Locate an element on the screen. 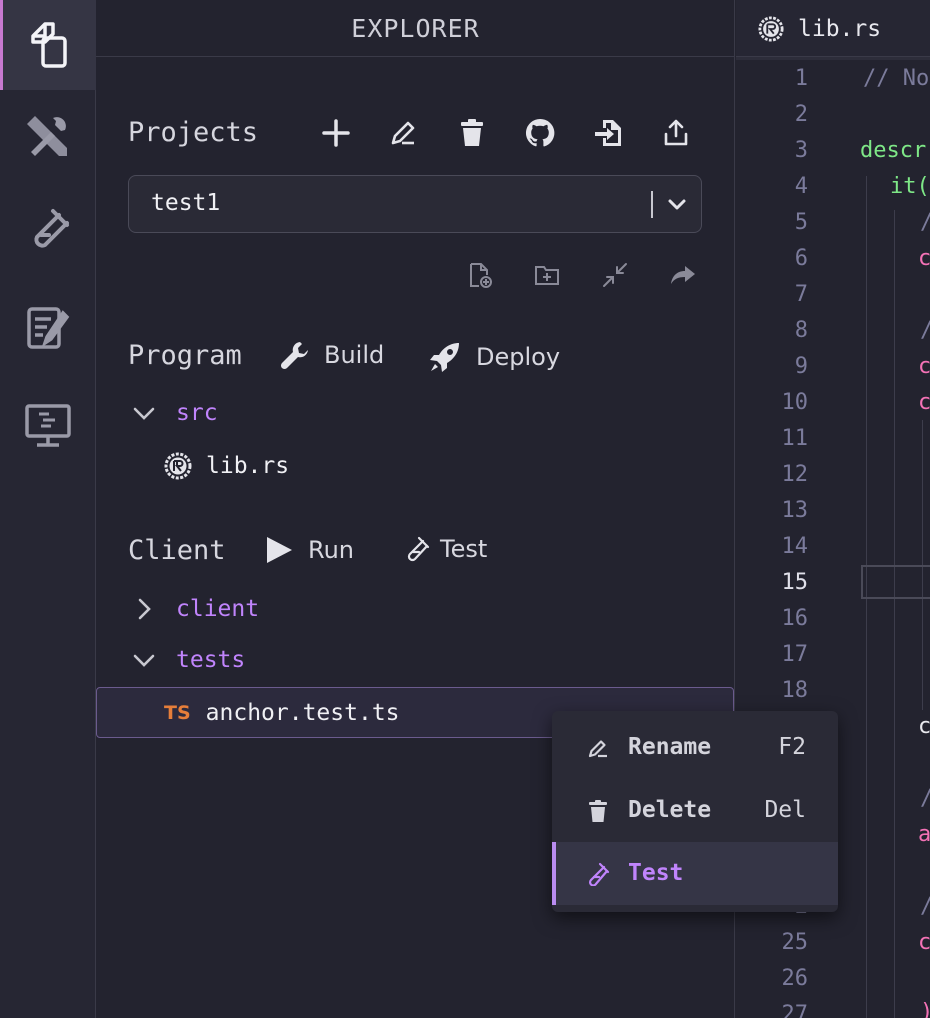 The image size is (930, 1018). context-menu-delete: Delete Del is located at coordinates (695, 810).